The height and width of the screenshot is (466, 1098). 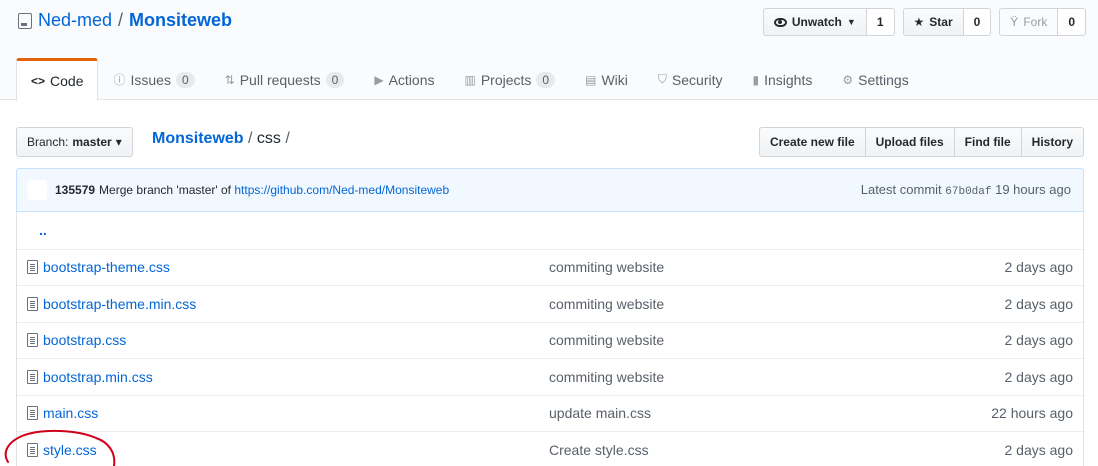 I want to click on repo-name-link: Monsiteweb, so click(x=180, y=20).